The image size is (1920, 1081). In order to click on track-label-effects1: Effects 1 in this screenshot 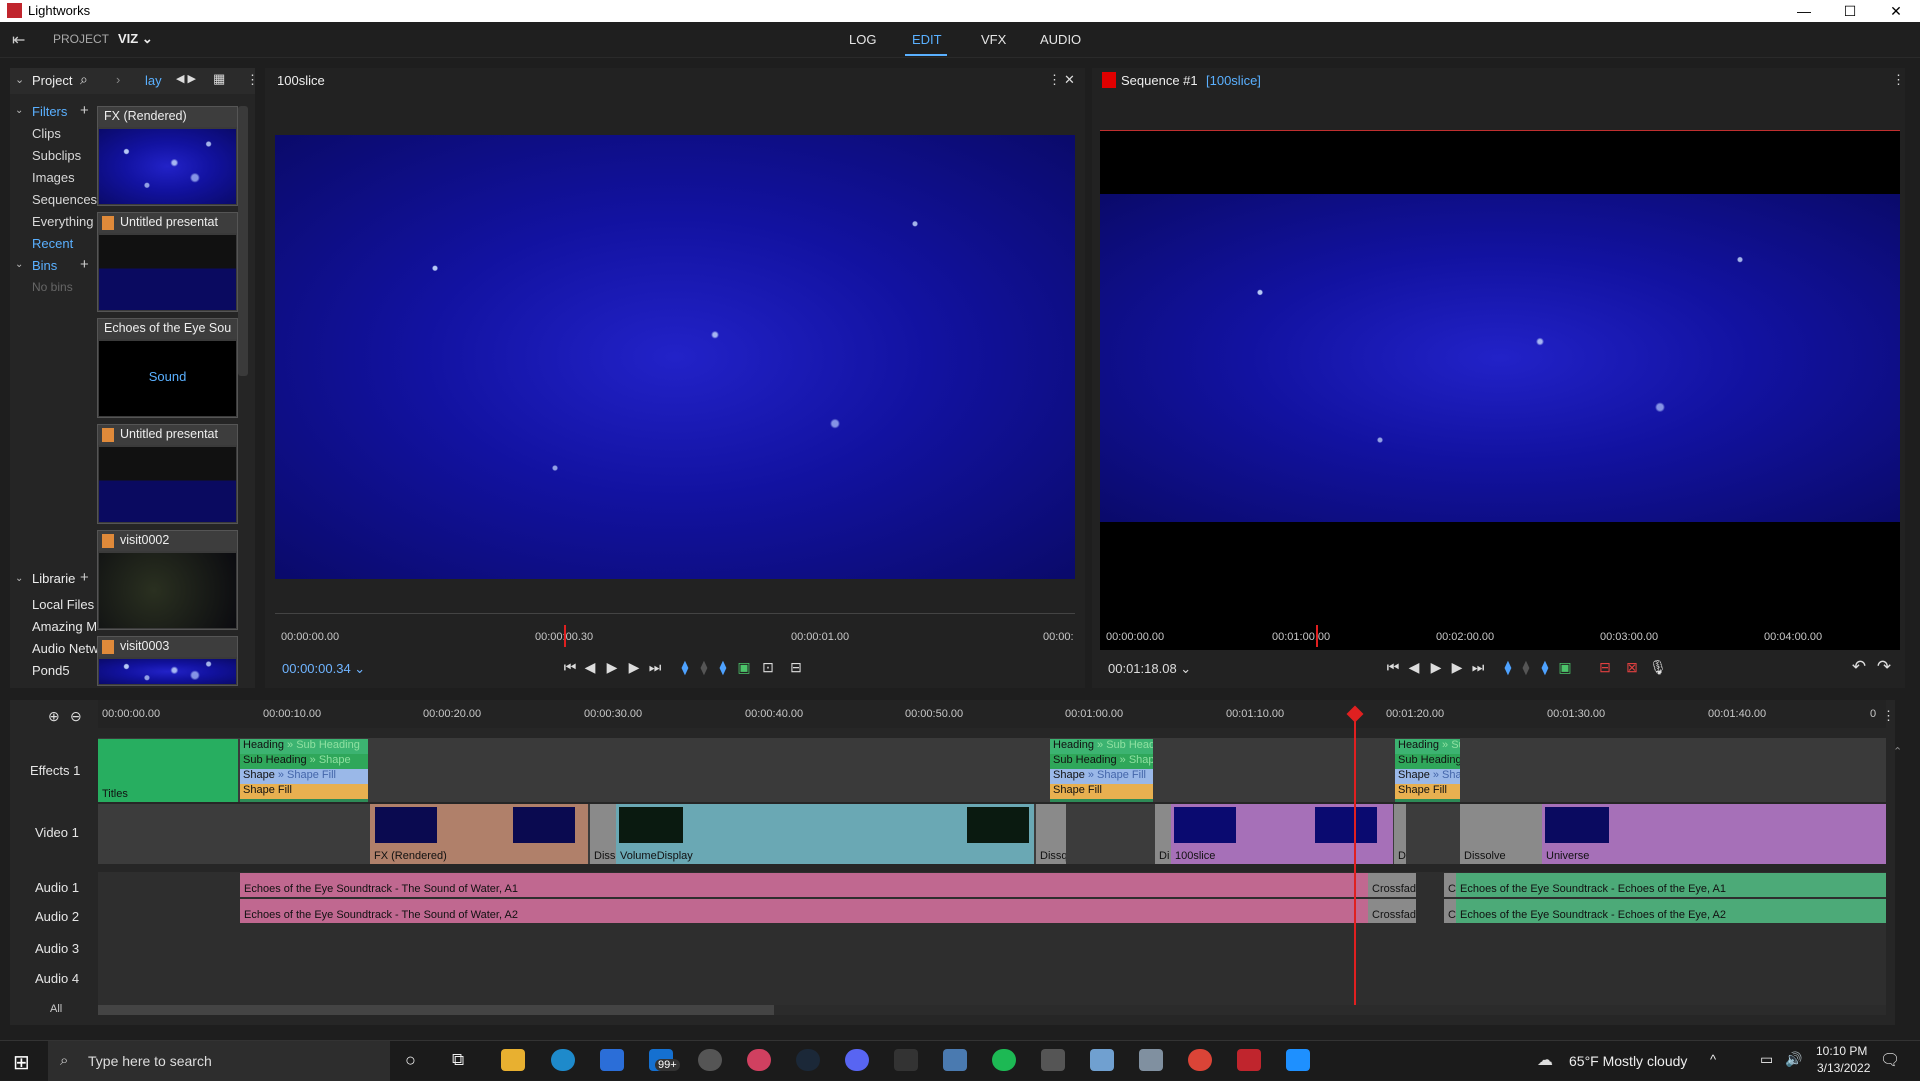, I will do `click(55, 770)`.